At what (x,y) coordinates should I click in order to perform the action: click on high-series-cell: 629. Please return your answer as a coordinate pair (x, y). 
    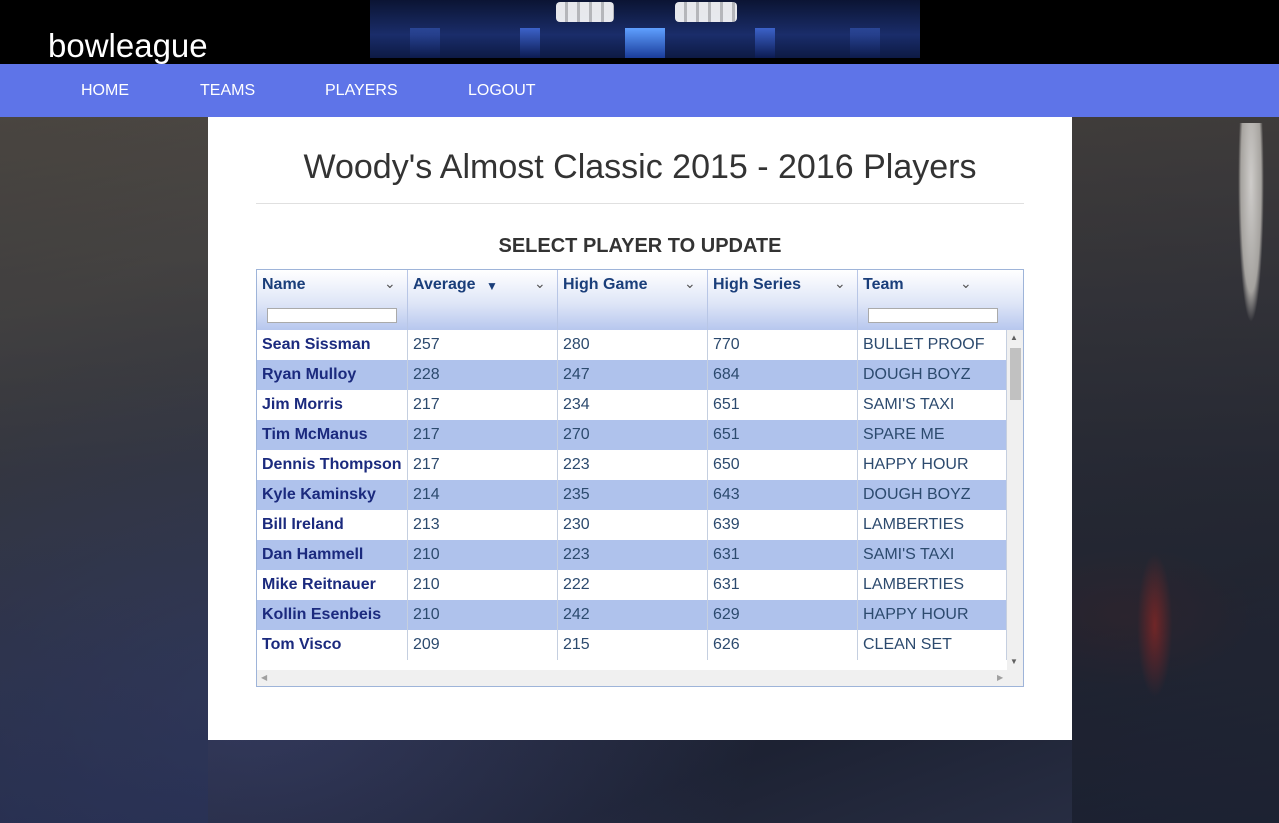
    Looking at the image, I should click on (783, 615).